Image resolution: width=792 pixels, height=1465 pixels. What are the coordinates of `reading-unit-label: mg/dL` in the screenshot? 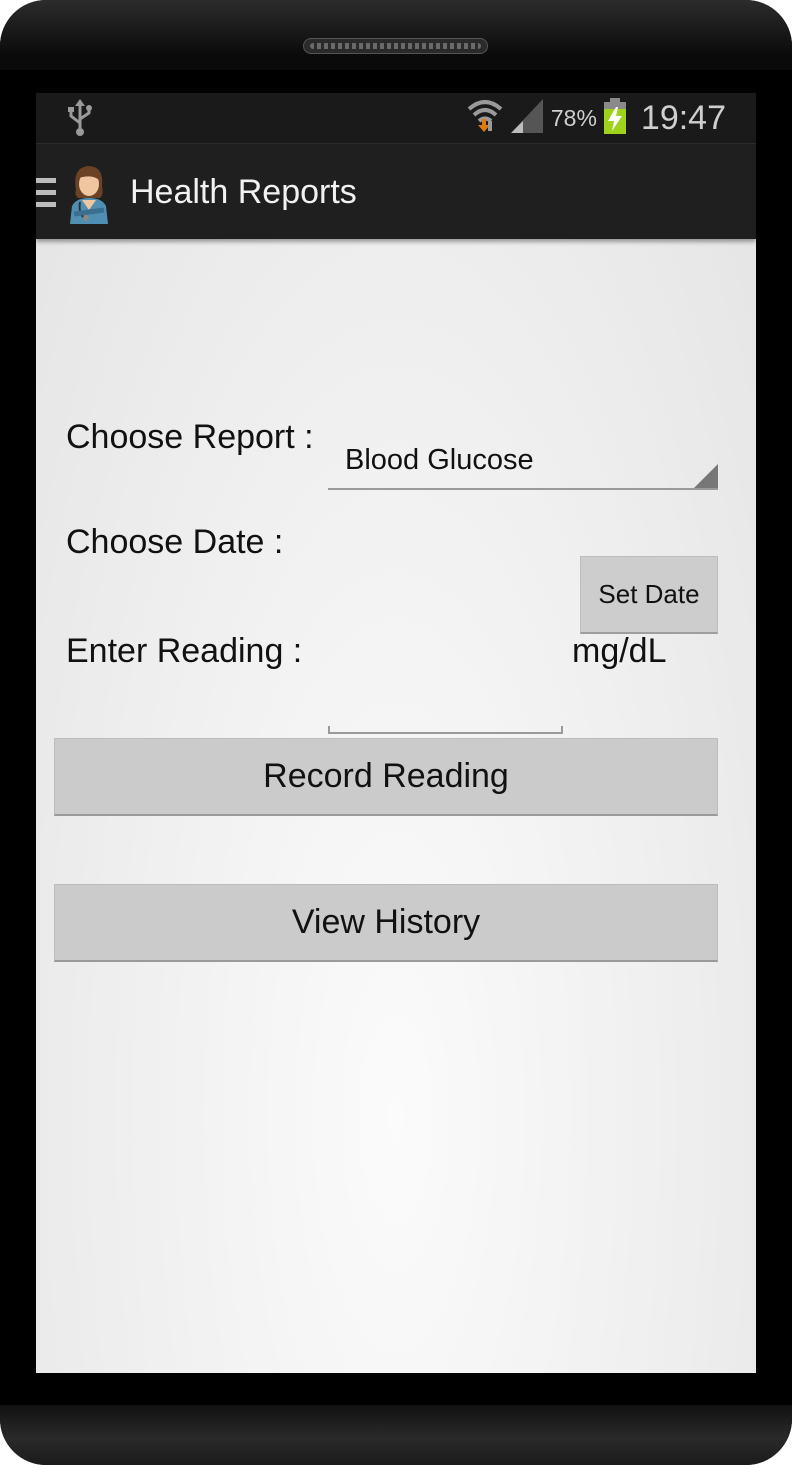 It's located at (619, 651).